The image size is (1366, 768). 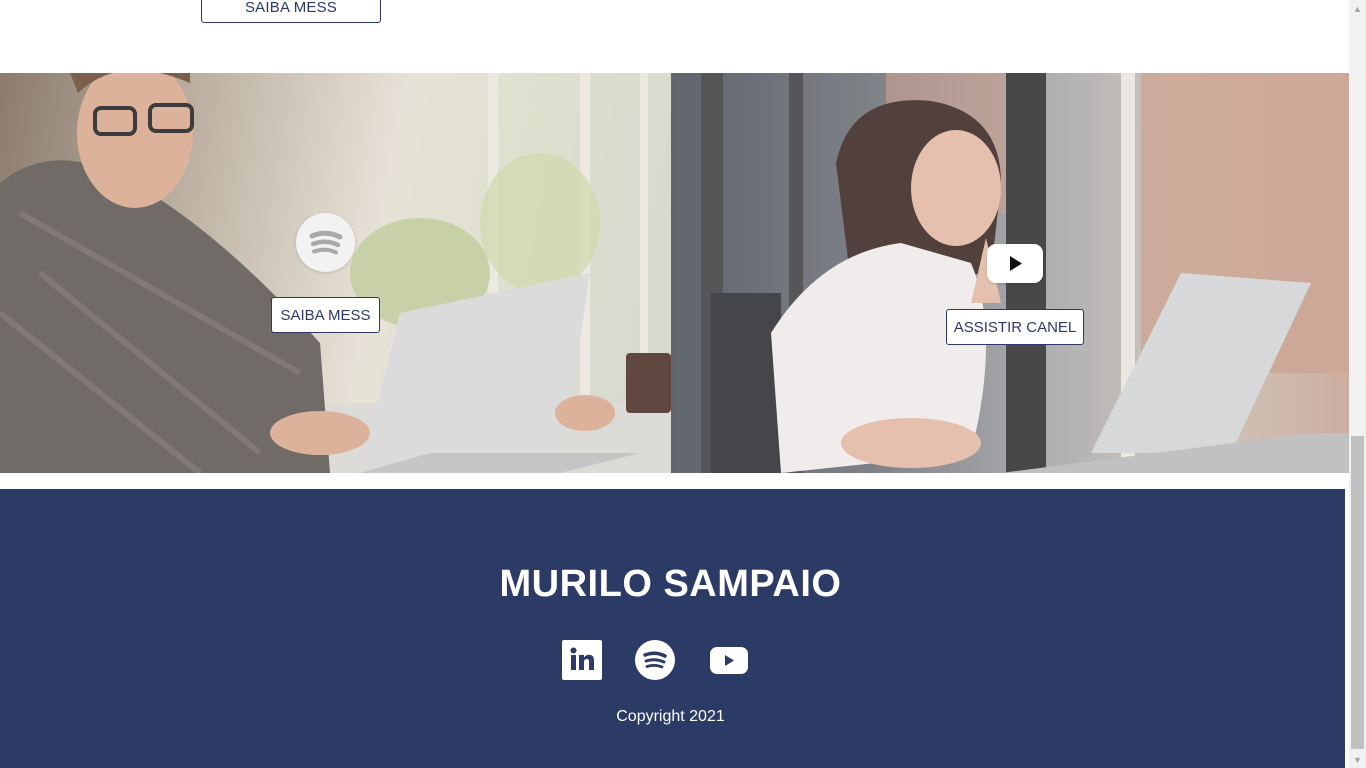 What do you see at coordinates (1357, 592) in the screenshot?
I see `scrollbar-thumb` at bounding box center [1357, 592].